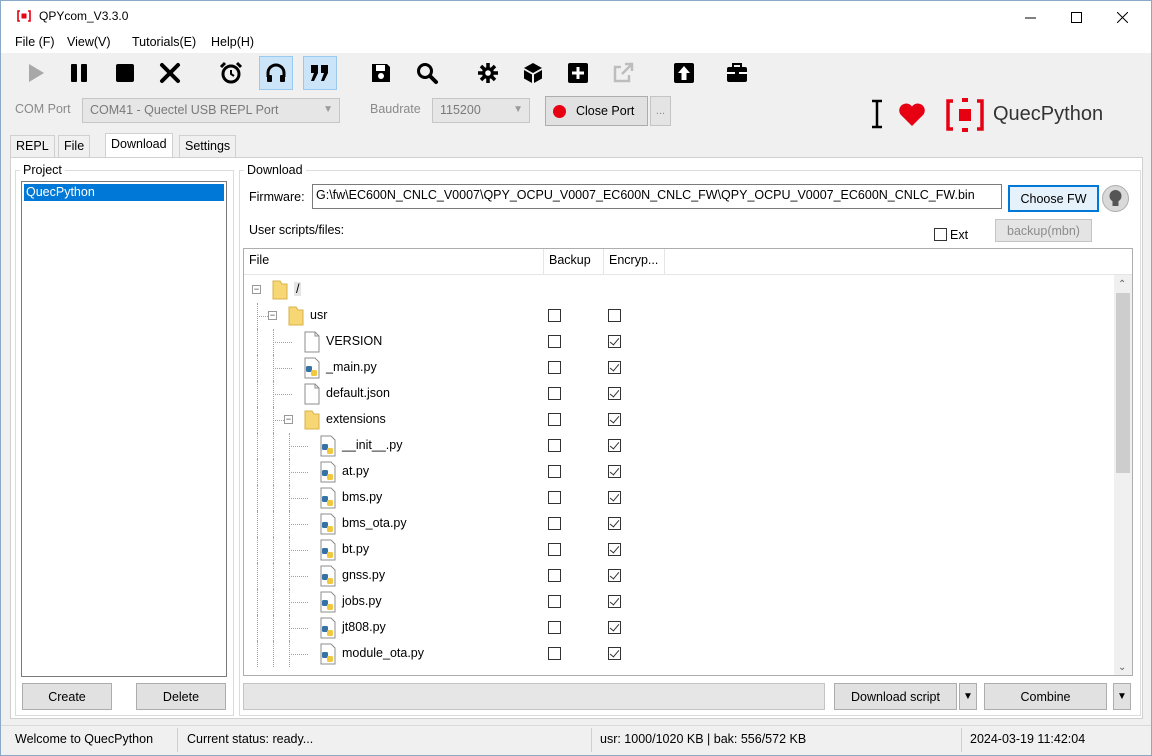  I want to click on search-button, so click(427, 73).